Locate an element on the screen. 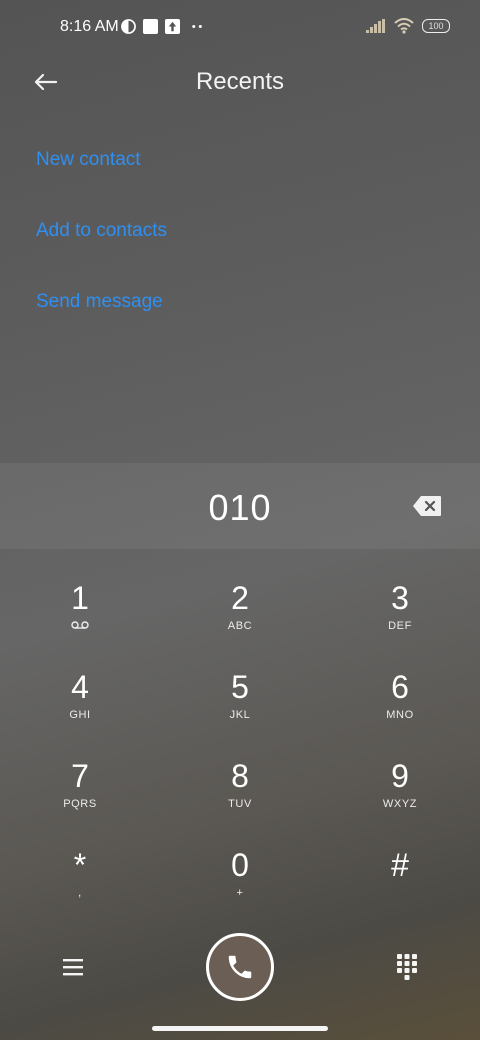 This screenshot has height=1040, width=480. status-time: 8:16 AM is located at coordinates (89, 26).